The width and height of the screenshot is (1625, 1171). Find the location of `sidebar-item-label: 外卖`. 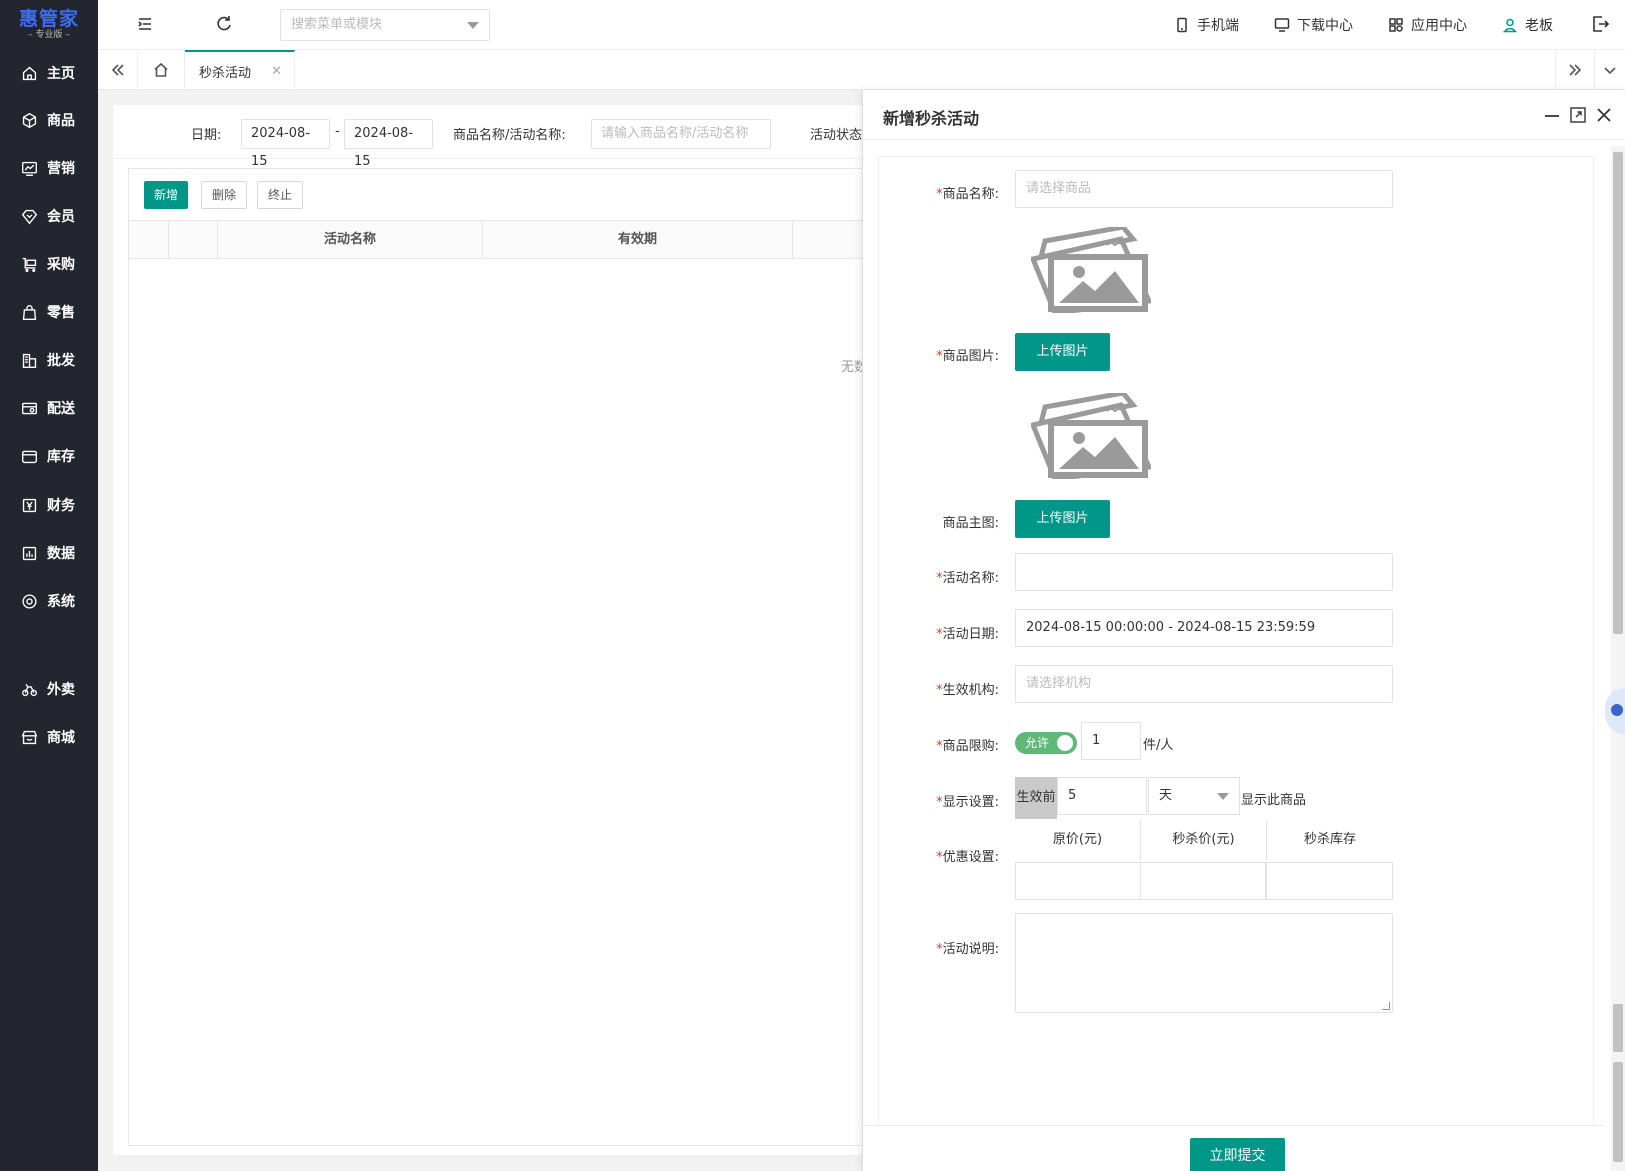

sidebar-item-label: 外卖 is located at coordinates (61, 690).